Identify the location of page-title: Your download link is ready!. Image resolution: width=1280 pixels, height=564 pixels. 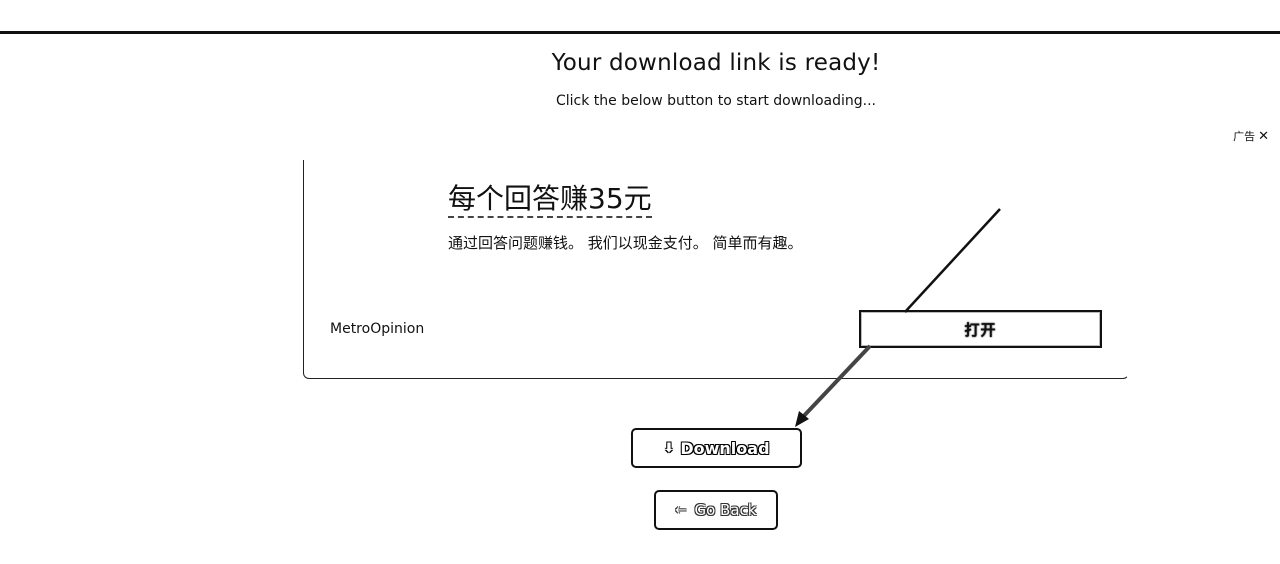
(716, 63).